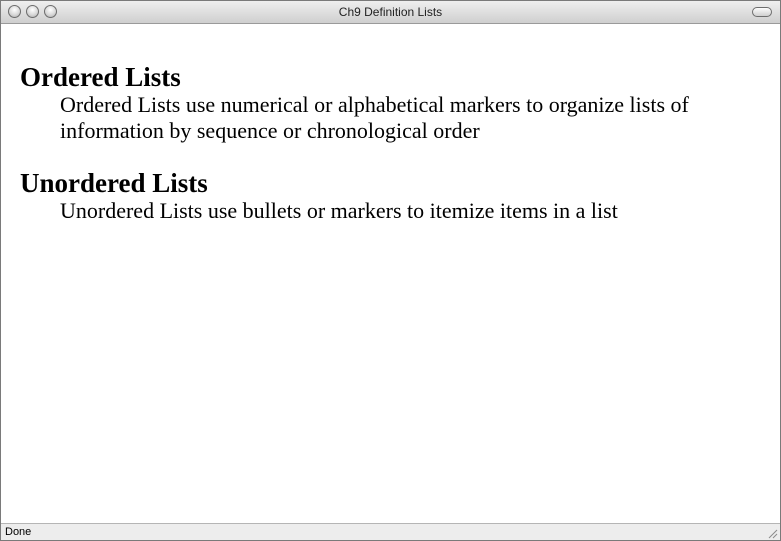 This screenshot has height=541, width=781. Describe the element at coordinates (18, 532) in the screenshot. I see `status-text: Done` at that location.